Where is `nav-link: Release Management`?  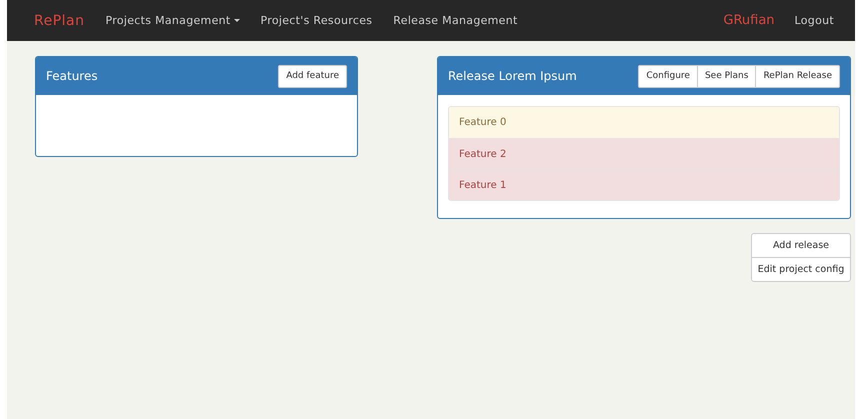
nav-link: Release Management is located at coordinates (455, 20).